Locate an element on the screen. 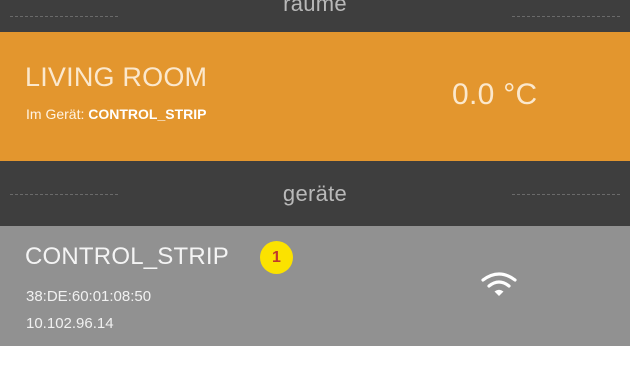 The width and height of the screenshot is (630, 386). rooms-section-header: räume is located at coordinates (315, 16).